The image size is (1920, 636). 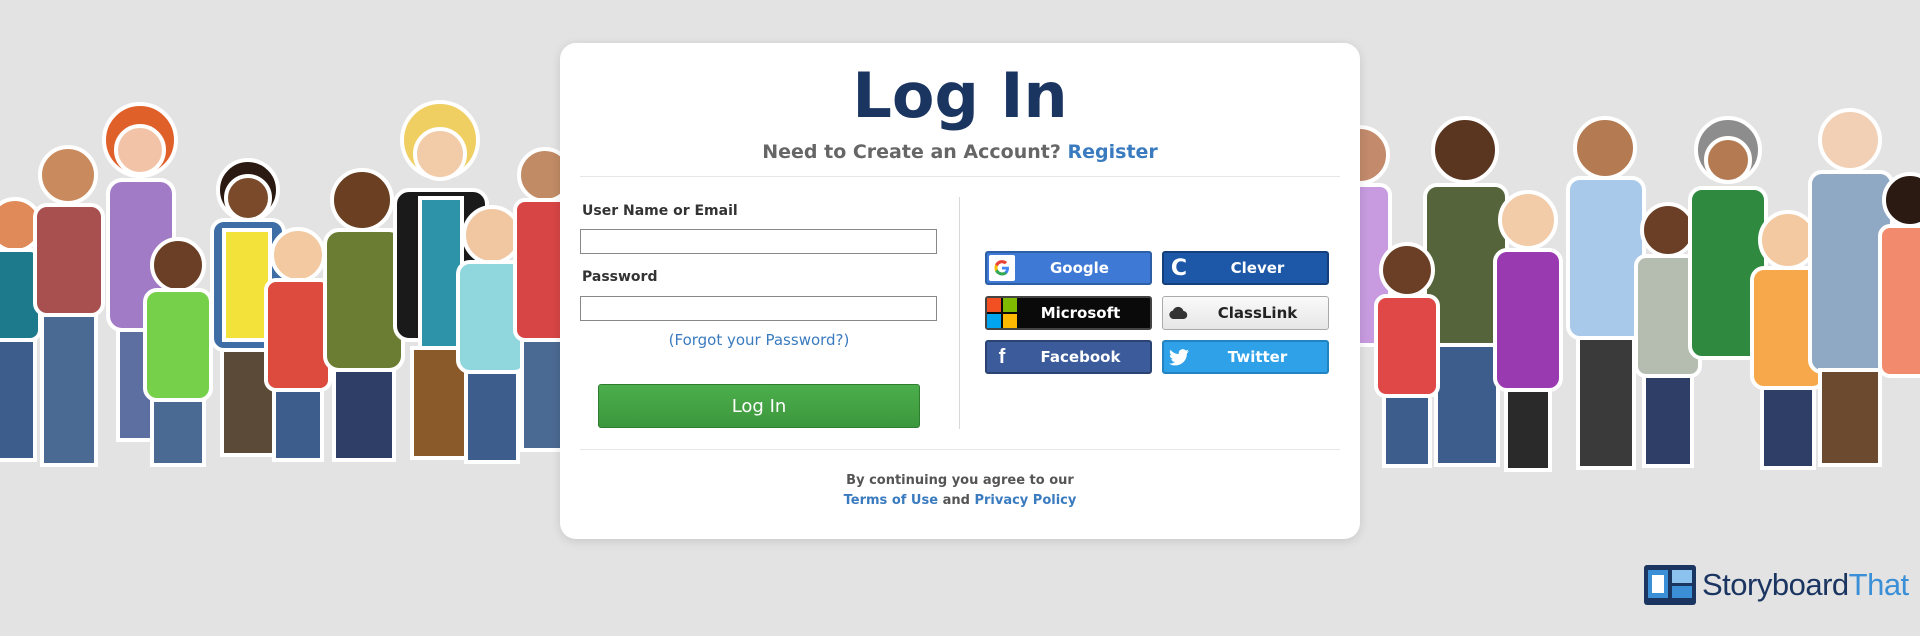 What do you see at coordinates (959, 313) in the screenshot?
I see `divider-vertical` at bounding box center [959, 313].